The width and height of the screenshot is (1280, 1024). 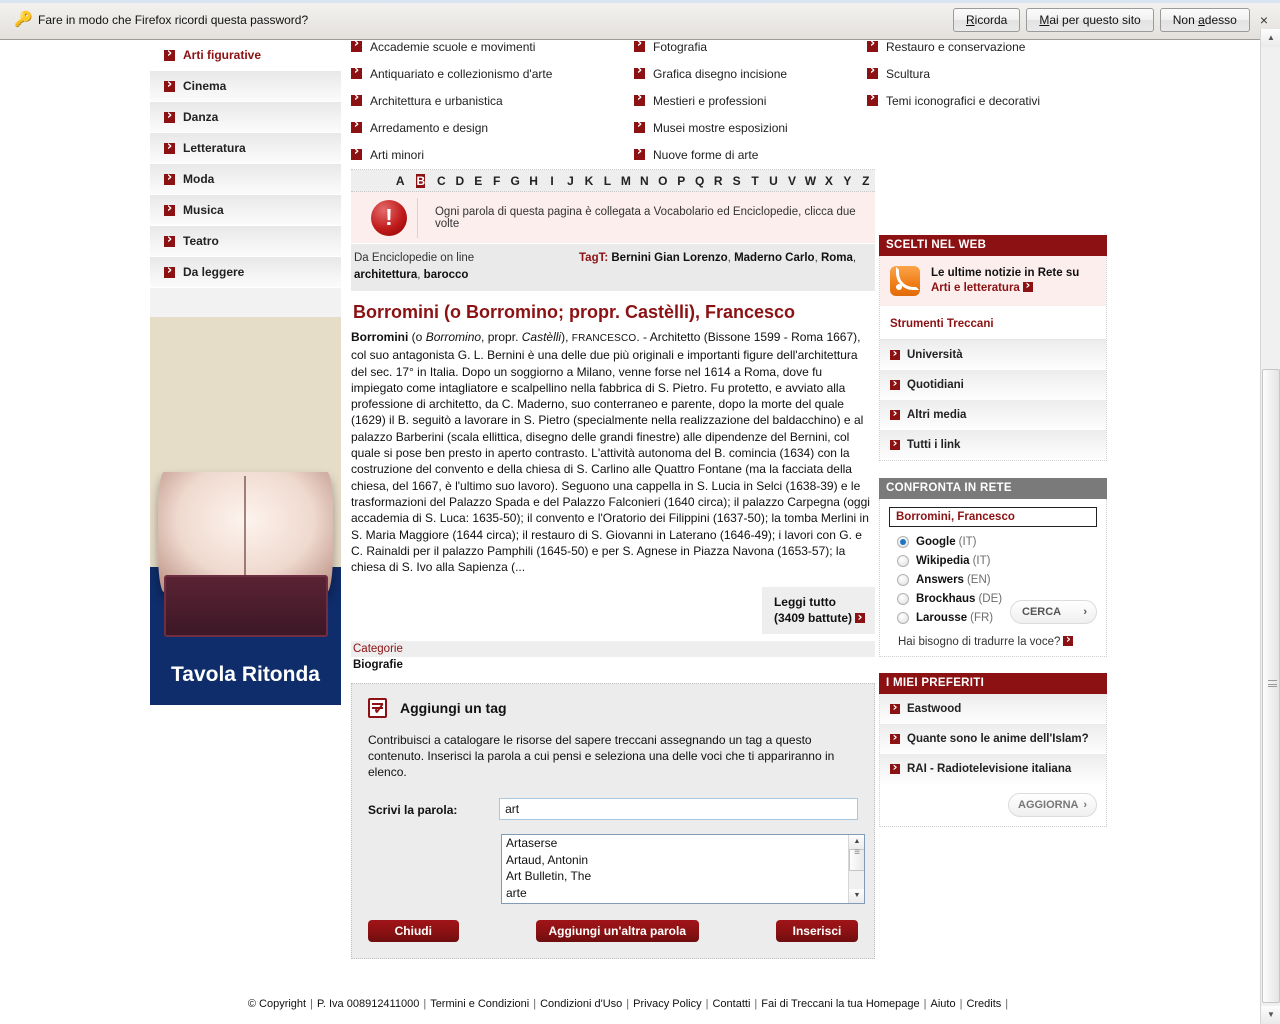 What do you see at coordinates (792, 181) in the screenshot?
I see `alpha-letter-v: V` at bounding box center [792, 181].